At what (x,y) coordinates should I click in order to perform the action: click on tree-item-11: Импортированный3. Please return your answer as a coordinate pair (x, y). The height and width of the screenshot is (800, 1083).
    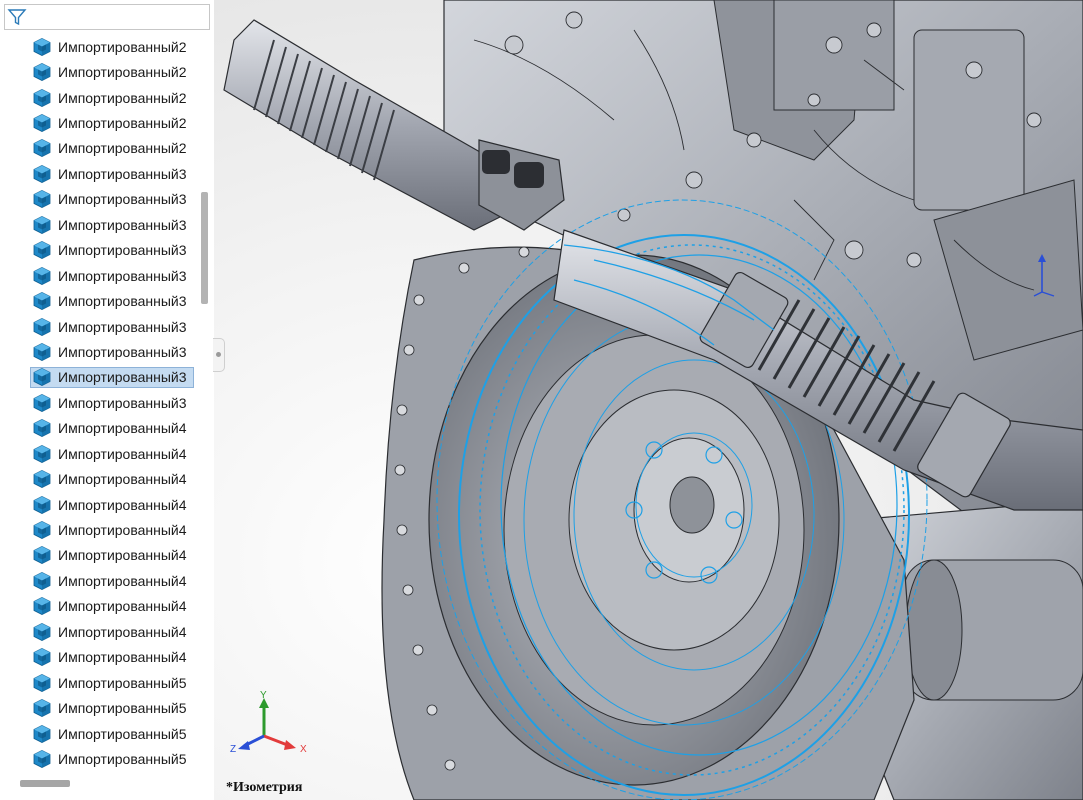
    Looking at the image, I should click on (98, 300).